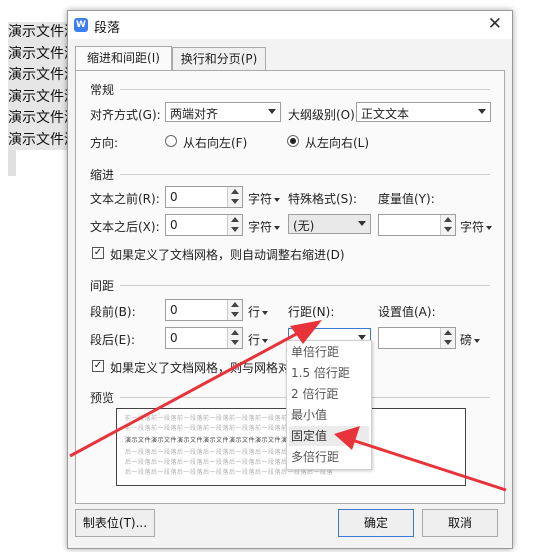  What do you see at coordinates (420, 459) in the screenshot?
I see `annotation-arrow-to-fixed-value` at bounding box center [420, 459].